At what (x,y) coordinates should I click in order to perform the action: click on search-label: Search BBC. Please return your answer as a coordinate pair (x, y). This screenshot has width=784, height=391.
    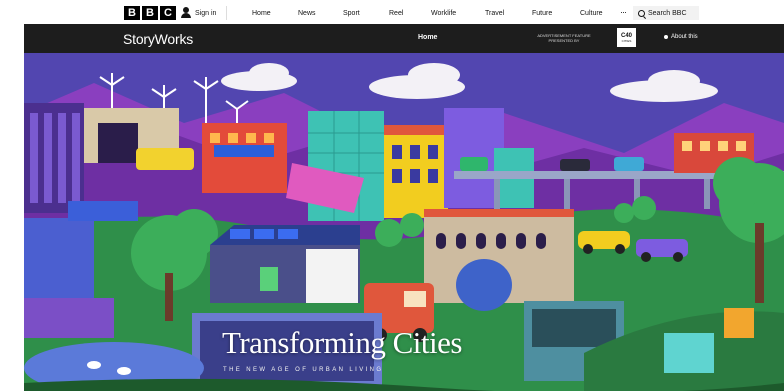
    Looking at the image, I should click on (667, 13).